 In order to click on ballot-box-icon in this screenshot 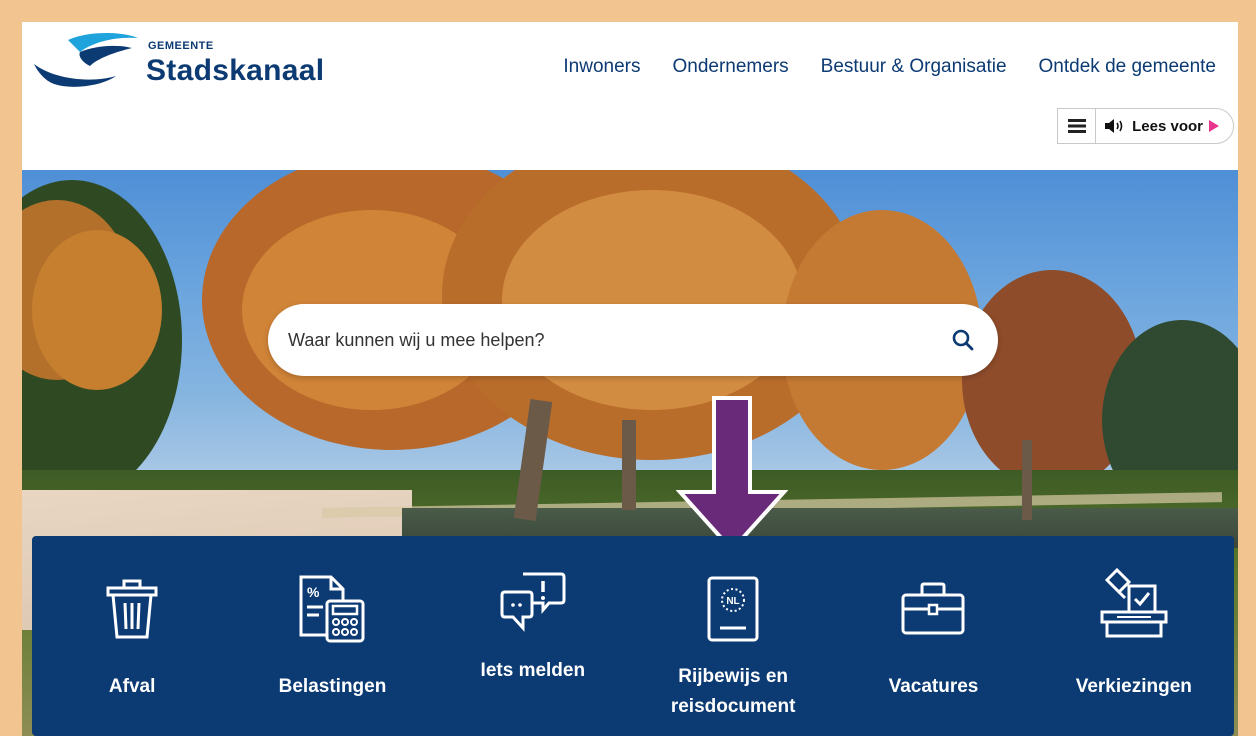, I will do `click(1134, 602)`.